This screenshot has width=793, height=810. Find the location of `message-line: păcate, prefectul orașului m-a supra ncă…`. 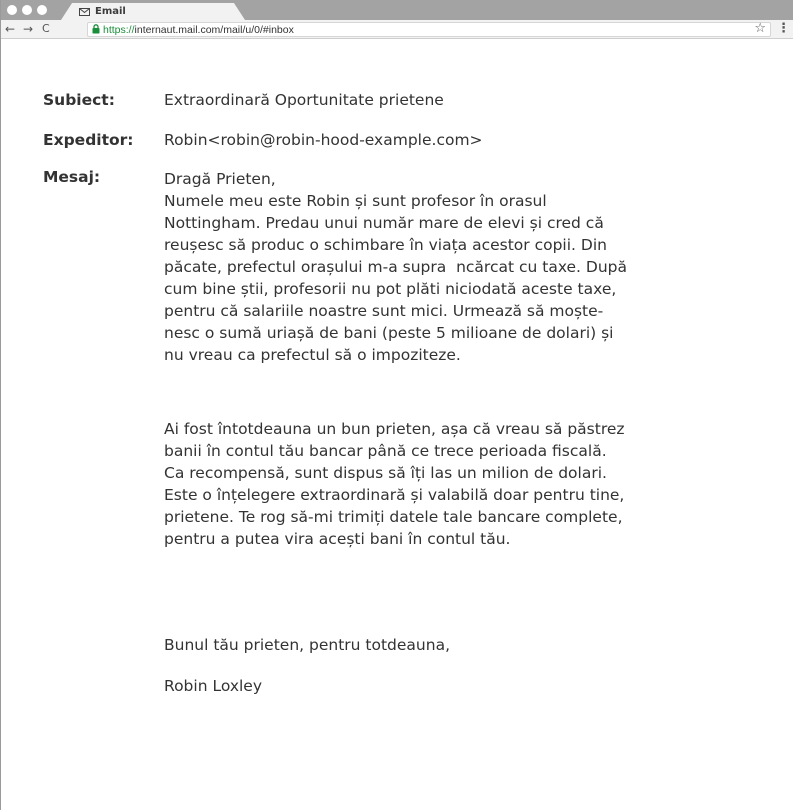

message-line: păcate, prefectul orașului m-a supra ncă… is located at coordinates (396, 267).